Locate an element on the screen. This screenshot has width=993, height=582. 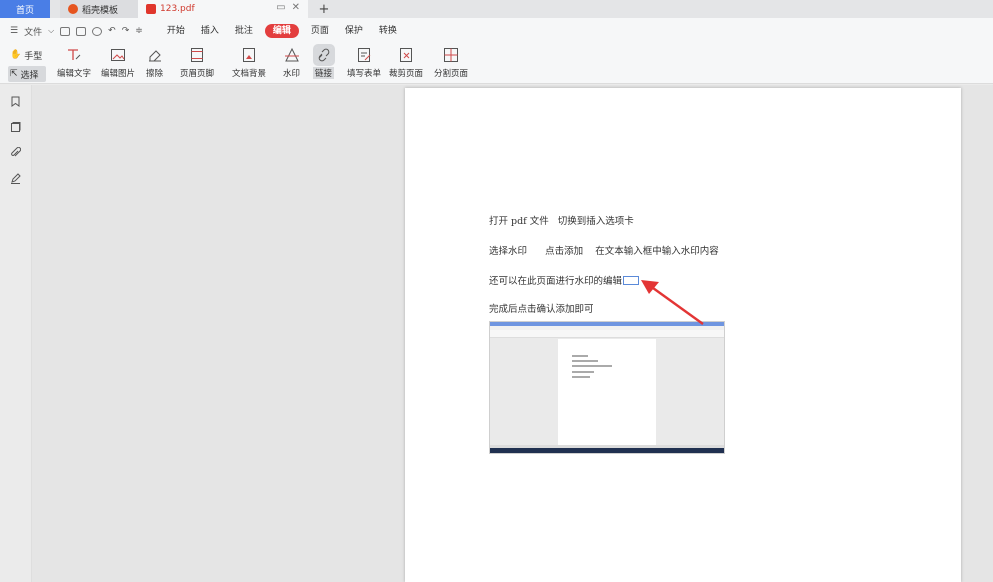
menu-convert: 转换 is located at coordinates (388, 31).